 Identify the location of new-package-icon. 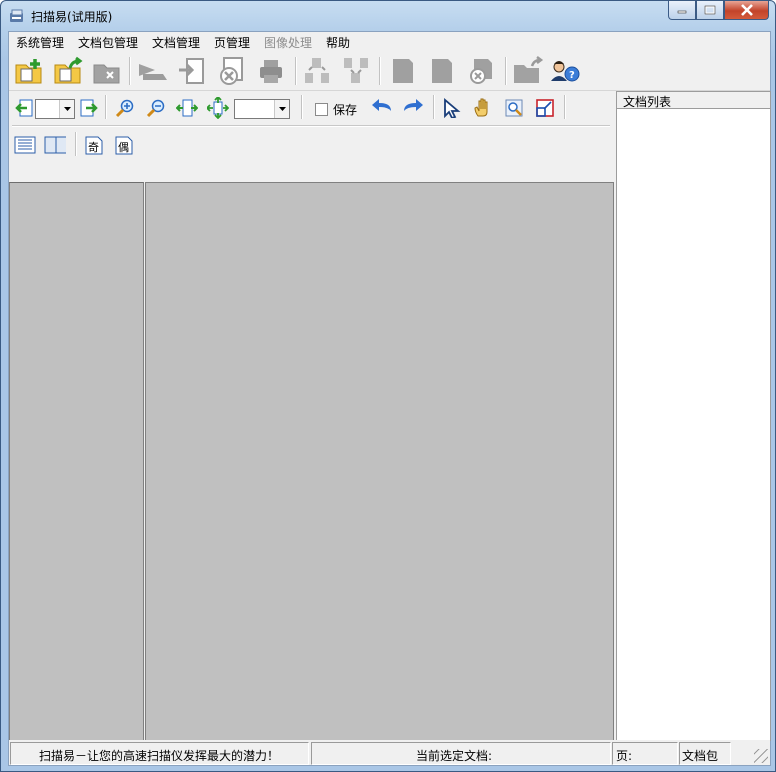
(28, 71).